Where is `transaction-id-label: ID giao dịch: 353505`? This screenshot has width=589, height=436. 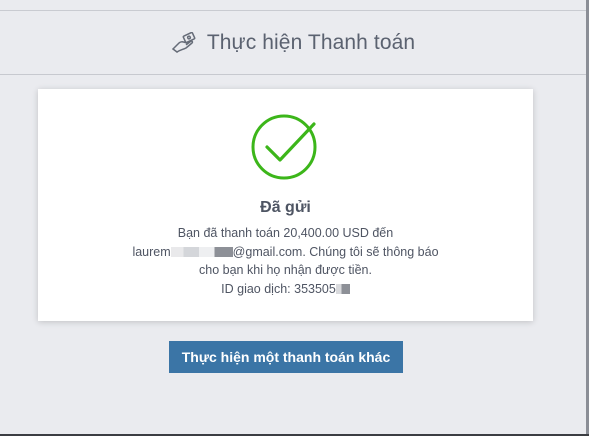
transaction-id-label: ID giao dịch: 353505 is located at coordinates (278, 288).